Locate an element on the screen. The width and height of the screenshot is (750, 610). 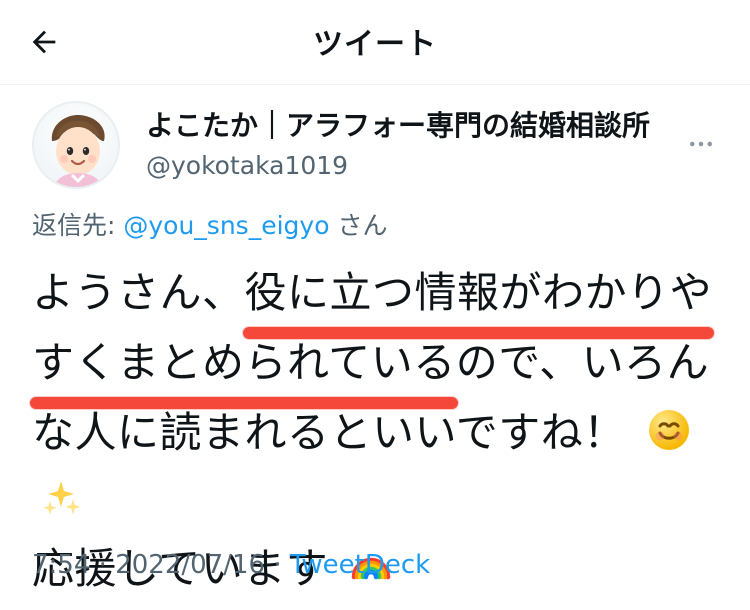
tweet-line-3-a: な人に読まれるといいですね！ is located at coordinates (329, 432).